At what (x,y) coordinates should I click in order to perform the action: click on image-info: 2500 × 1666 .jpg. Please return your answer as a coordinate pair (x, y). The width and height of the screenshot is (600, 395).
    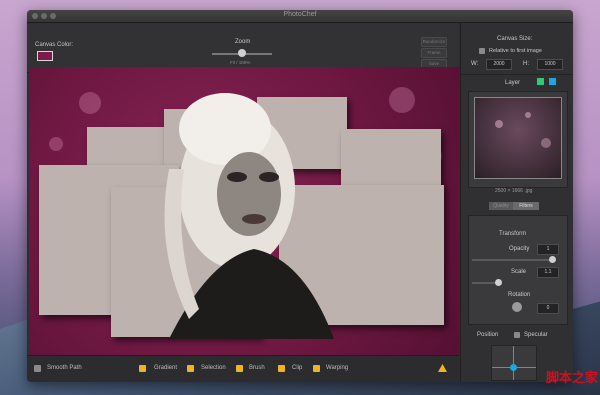
    Looking at the image, I should click on (514, 191).